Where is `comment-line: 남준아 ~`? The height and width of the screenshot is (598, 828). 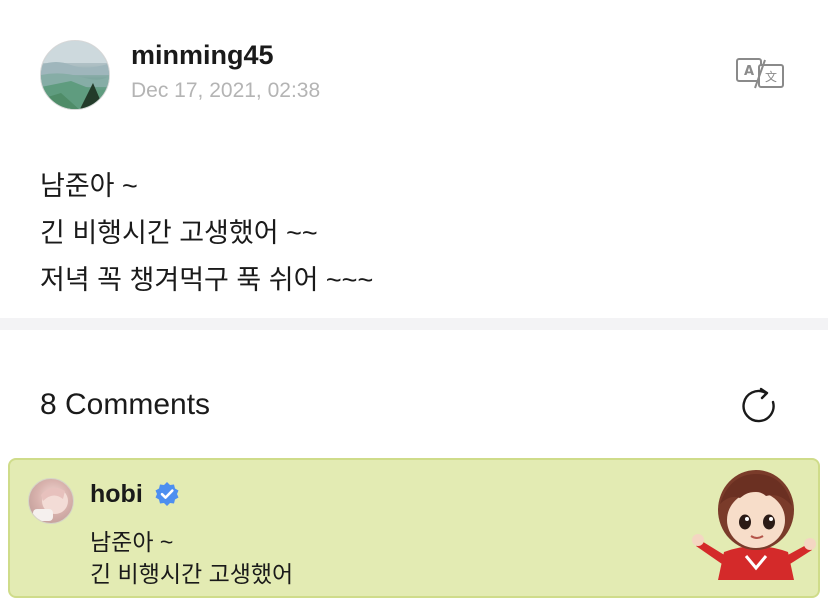 comment-line: 남준아 ~ is located at coordinates (132, 542).